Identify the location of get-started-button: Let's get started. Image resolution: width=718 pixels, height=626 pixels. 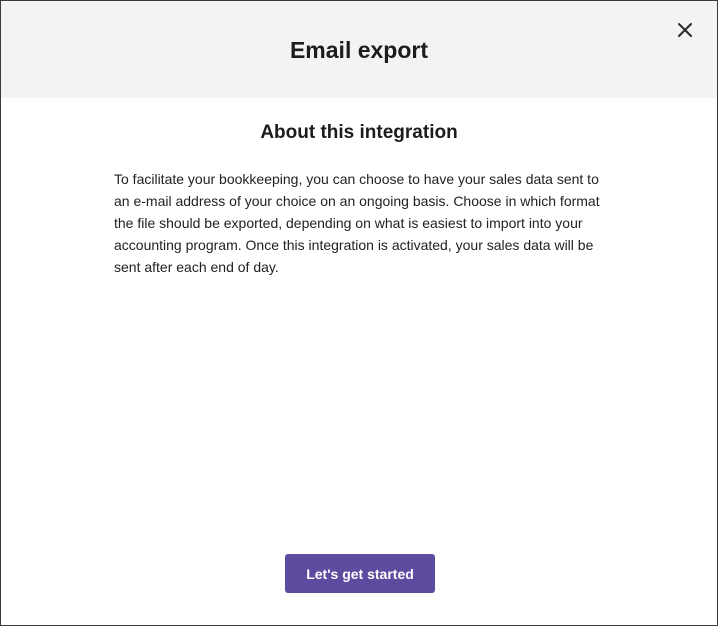
(360, 573).